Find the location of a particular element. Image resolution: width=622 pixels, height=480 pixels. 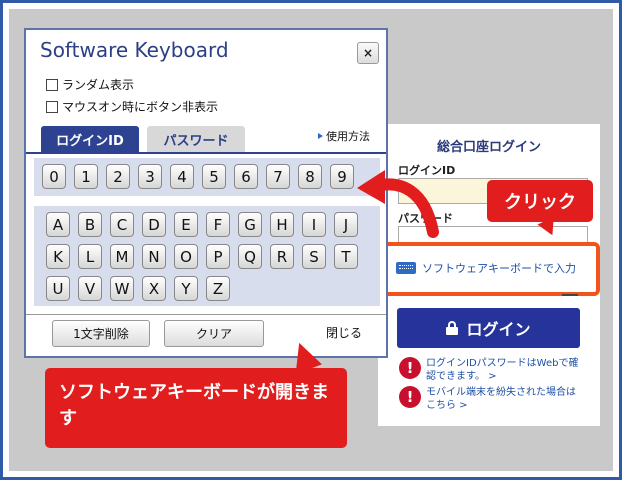

curved-arrow-icon is located at coordinates (398, 204).